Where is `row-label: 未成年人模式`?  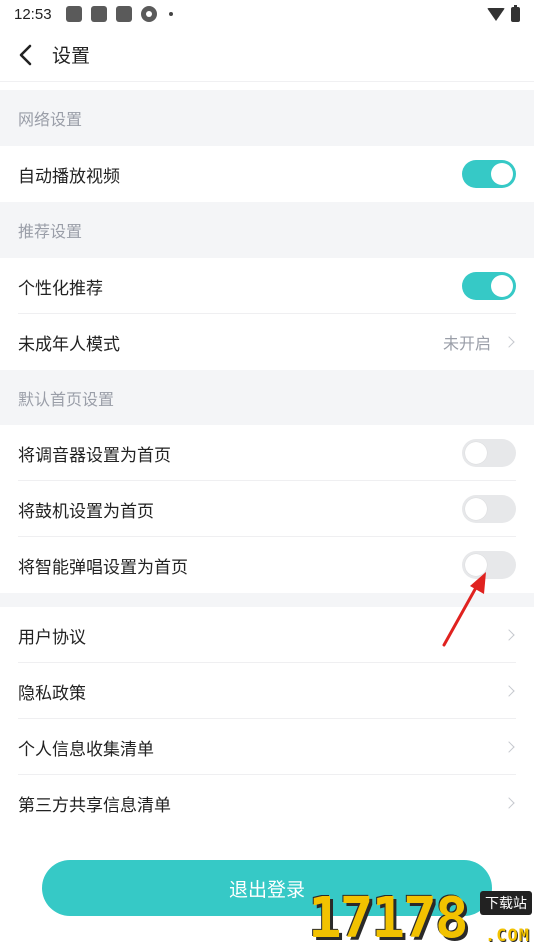 row-label: 未成年人模式 is located at coordinates (69, 344).